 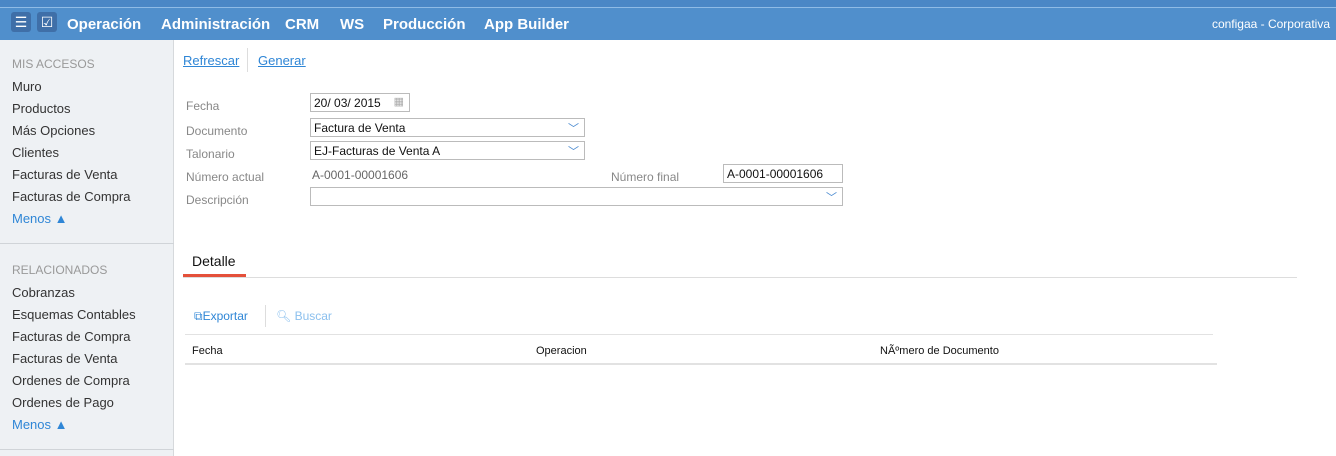 What do you see at coordinates (284, 316) in the screenshot?
I see `search-icon: 🔍︎` at bounding box center [284, 316].